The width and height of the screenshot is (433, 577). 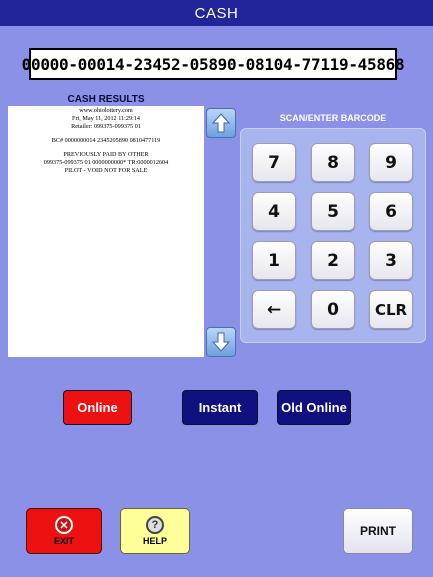 What do you see at coordinates (63, 541) in the screenshot?
I see `exit-label: EXIT` at bounding box center [63, 541].